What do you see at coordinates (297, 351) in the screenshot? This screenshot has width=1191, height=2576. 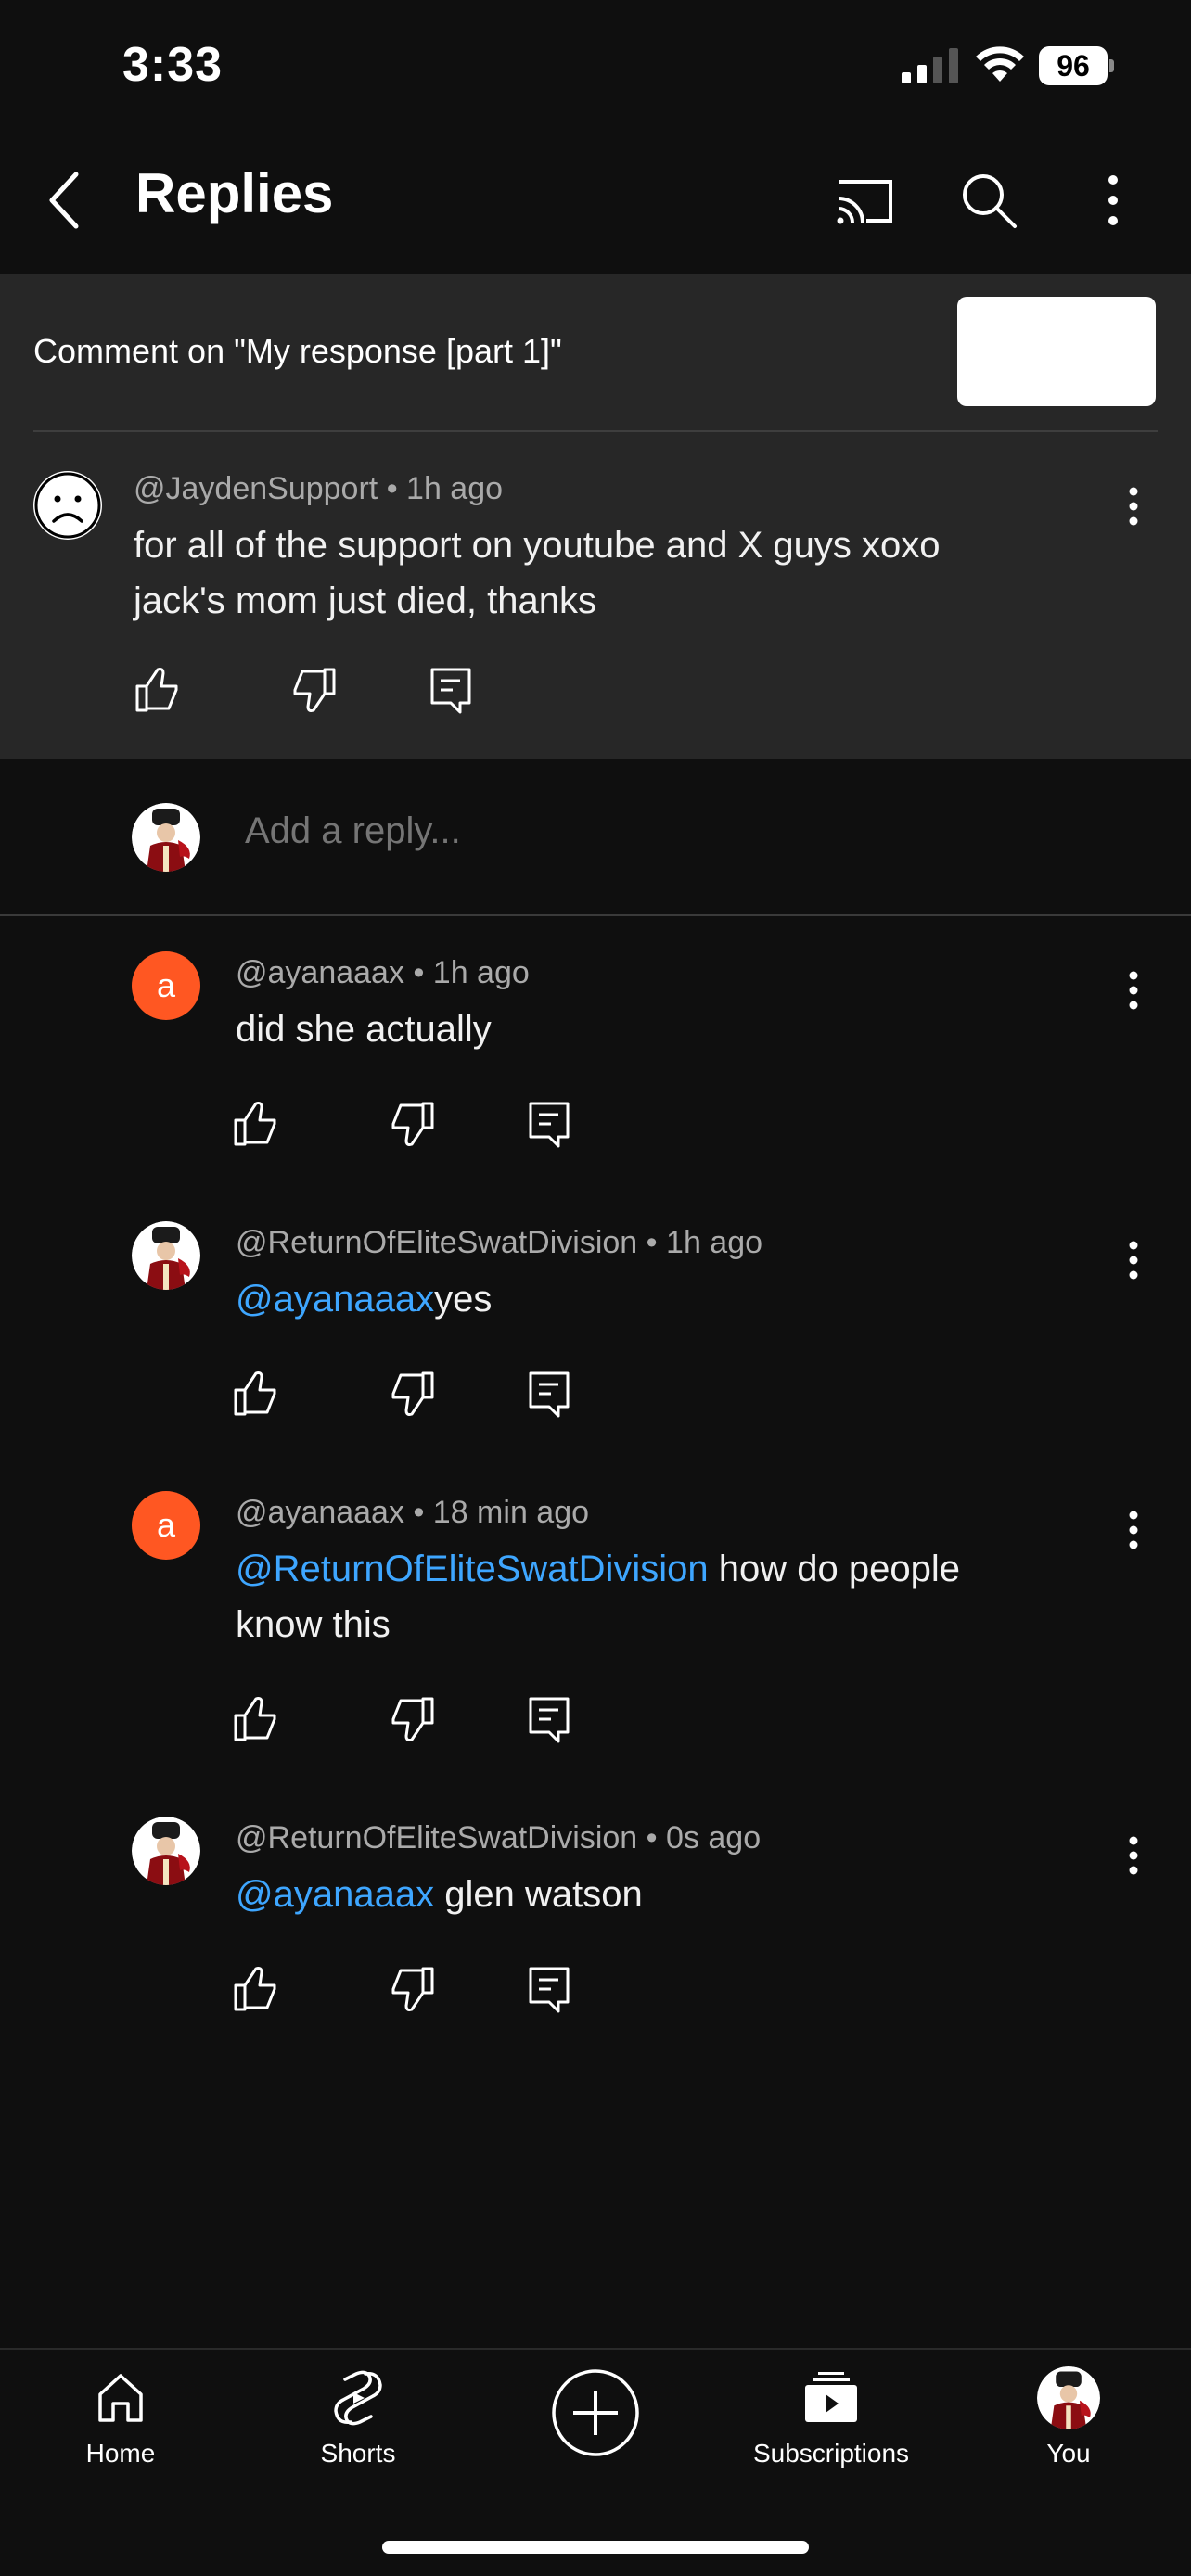 I see `context-title: Comment on "My response [part 1]"` at bounding box center [297, 351].